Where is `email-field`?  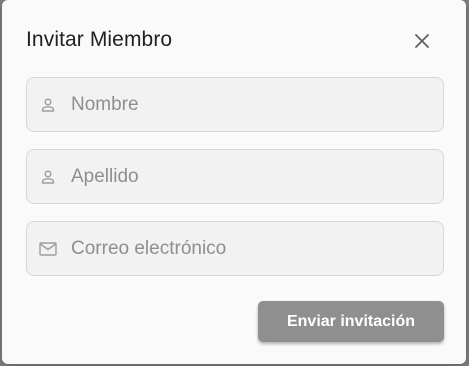 email-field is located at coordinates (235, 248).